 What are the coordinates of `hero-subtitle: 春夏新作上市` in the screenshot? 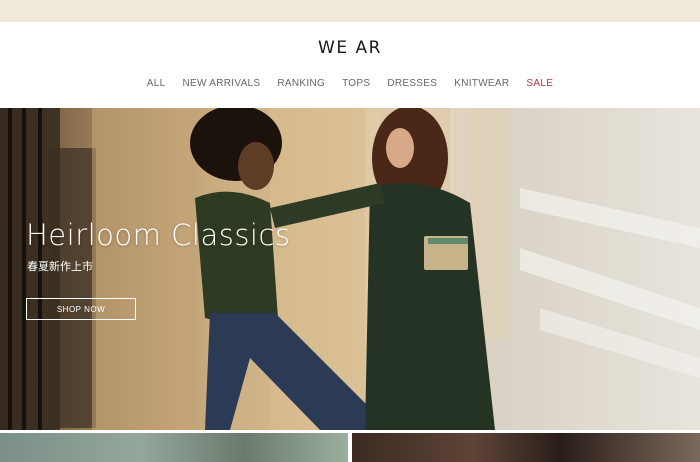 It's located at (60, 267).